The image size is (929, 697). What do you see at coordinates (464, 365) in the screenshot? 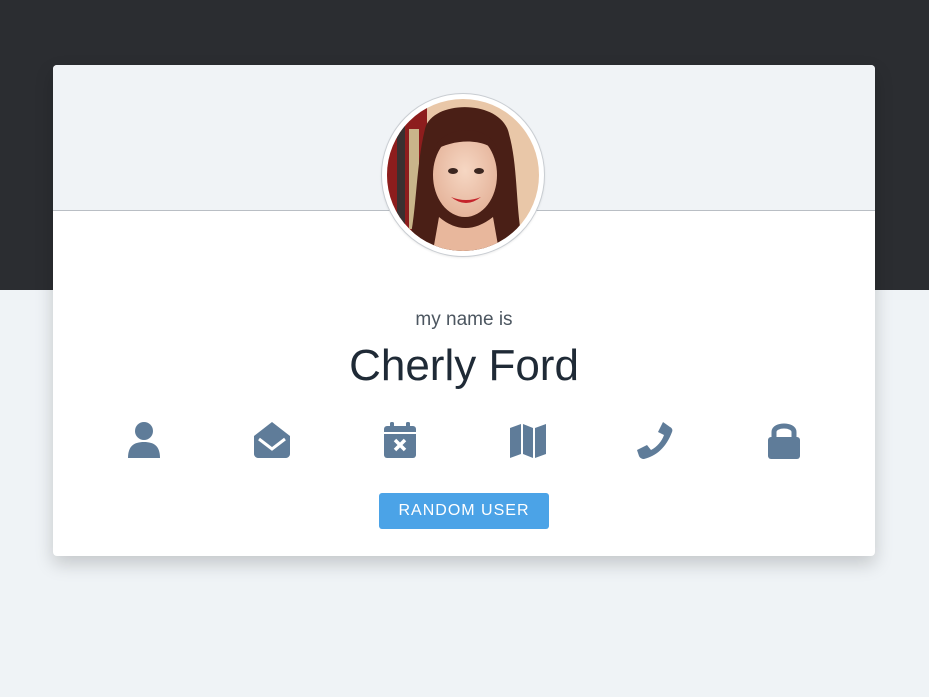
I see `profile-value: Cherly Ford` at bounding box center [464, 365].